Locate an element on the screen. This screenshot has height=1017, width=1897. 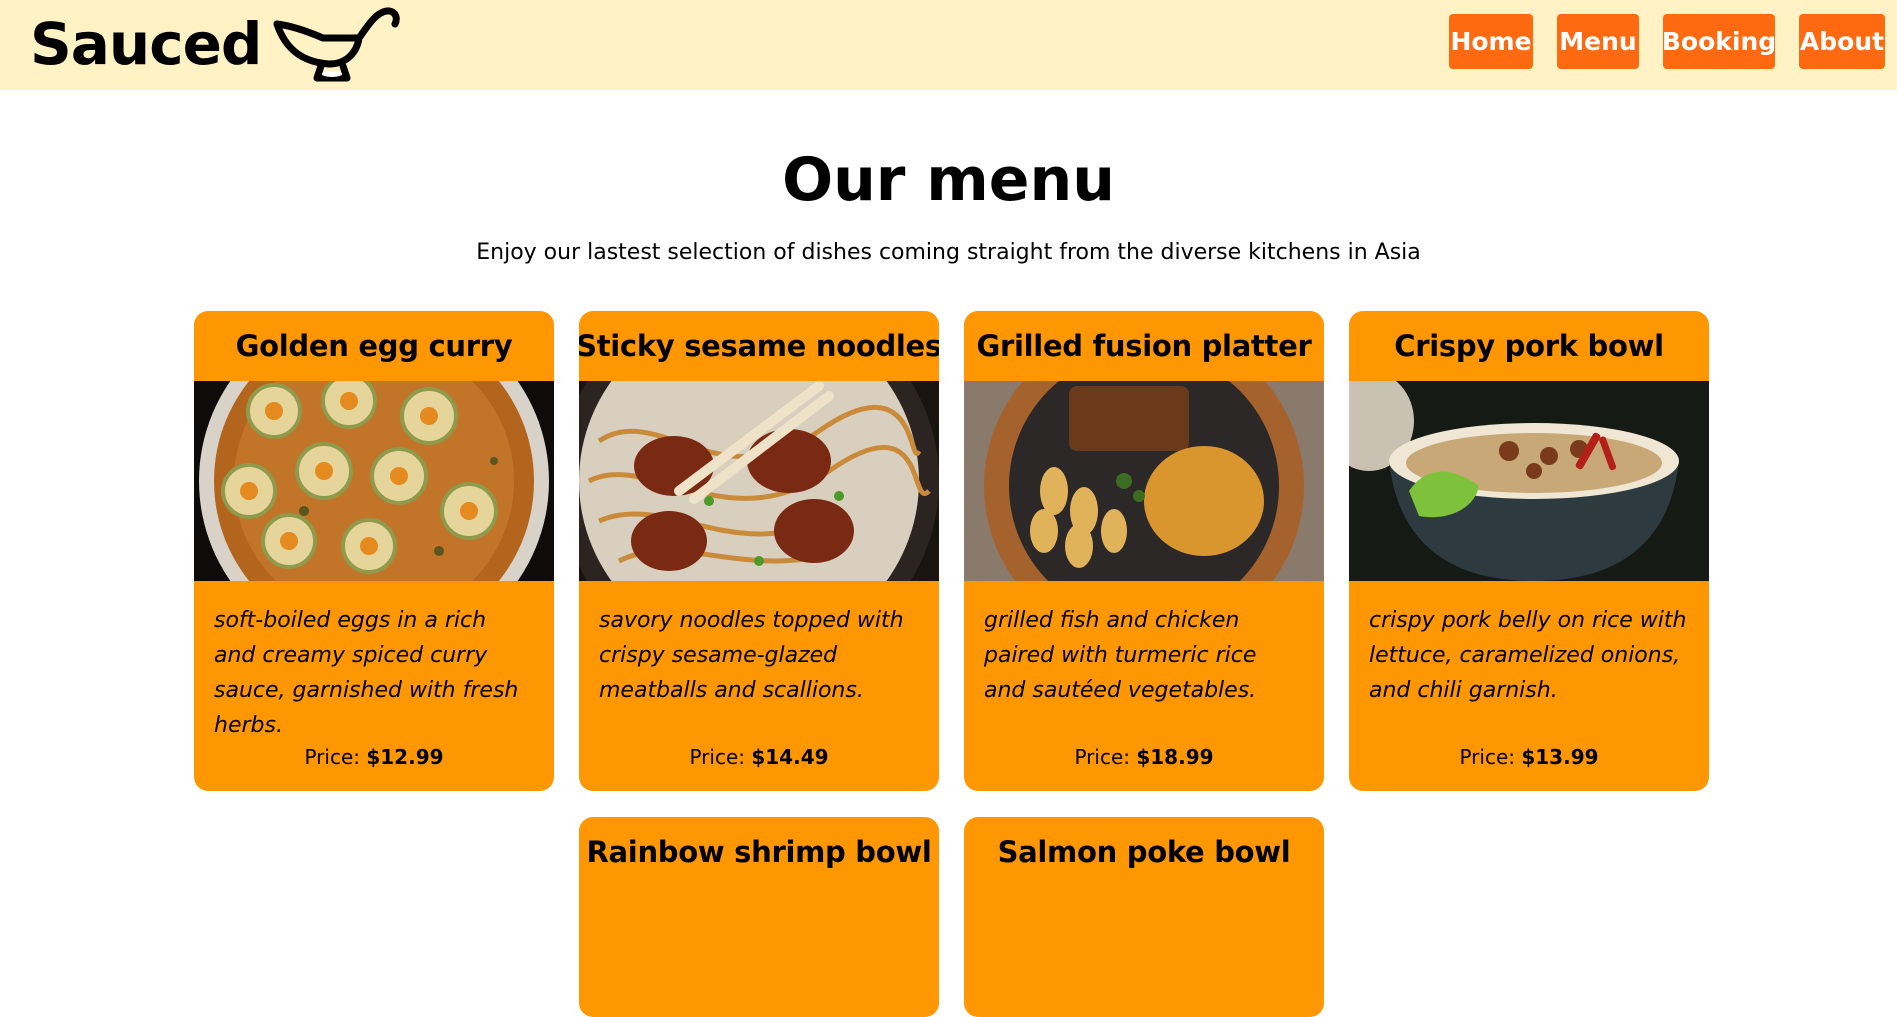
brand-logo-link: Sauced is located at coordinates (216, 44).